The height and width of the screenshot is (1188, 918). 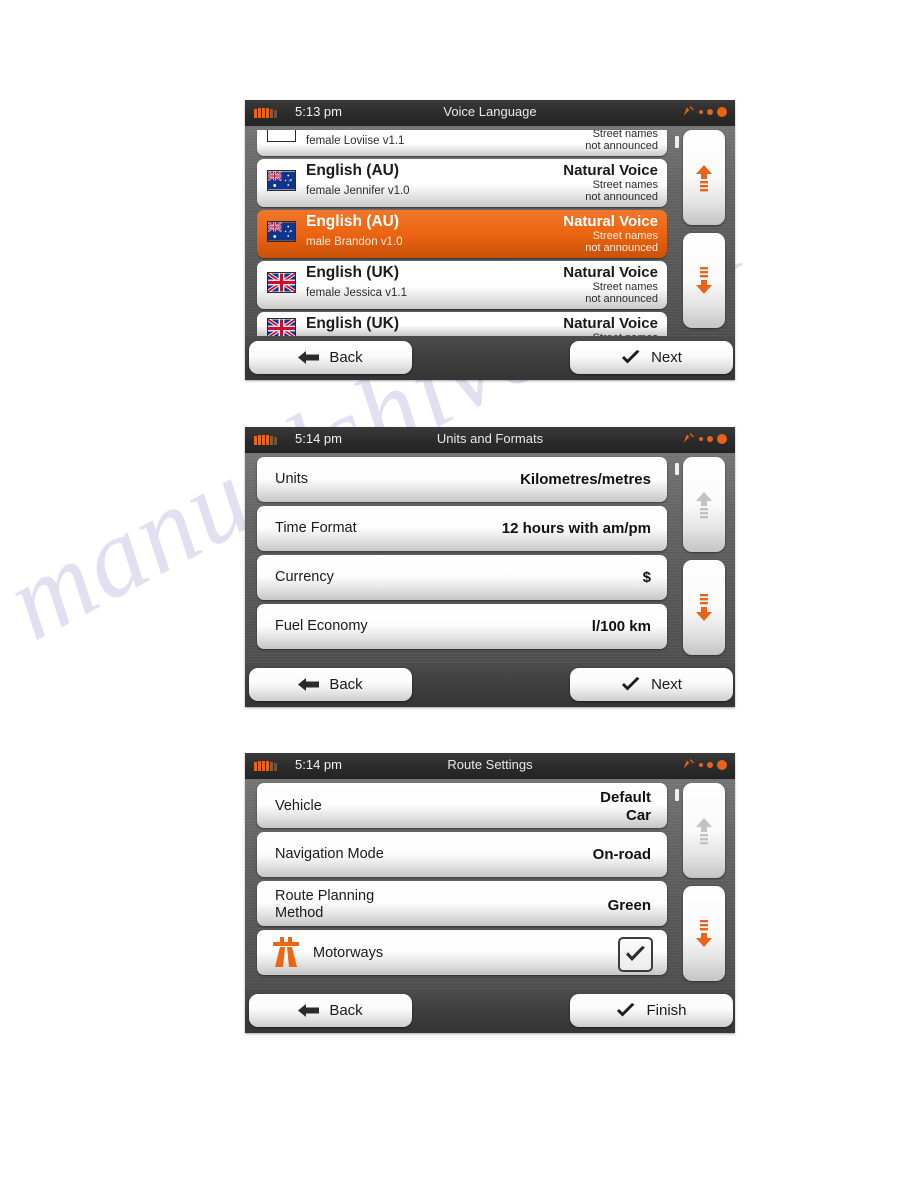 I want to click on check-icon, so click(x=635, y=953).